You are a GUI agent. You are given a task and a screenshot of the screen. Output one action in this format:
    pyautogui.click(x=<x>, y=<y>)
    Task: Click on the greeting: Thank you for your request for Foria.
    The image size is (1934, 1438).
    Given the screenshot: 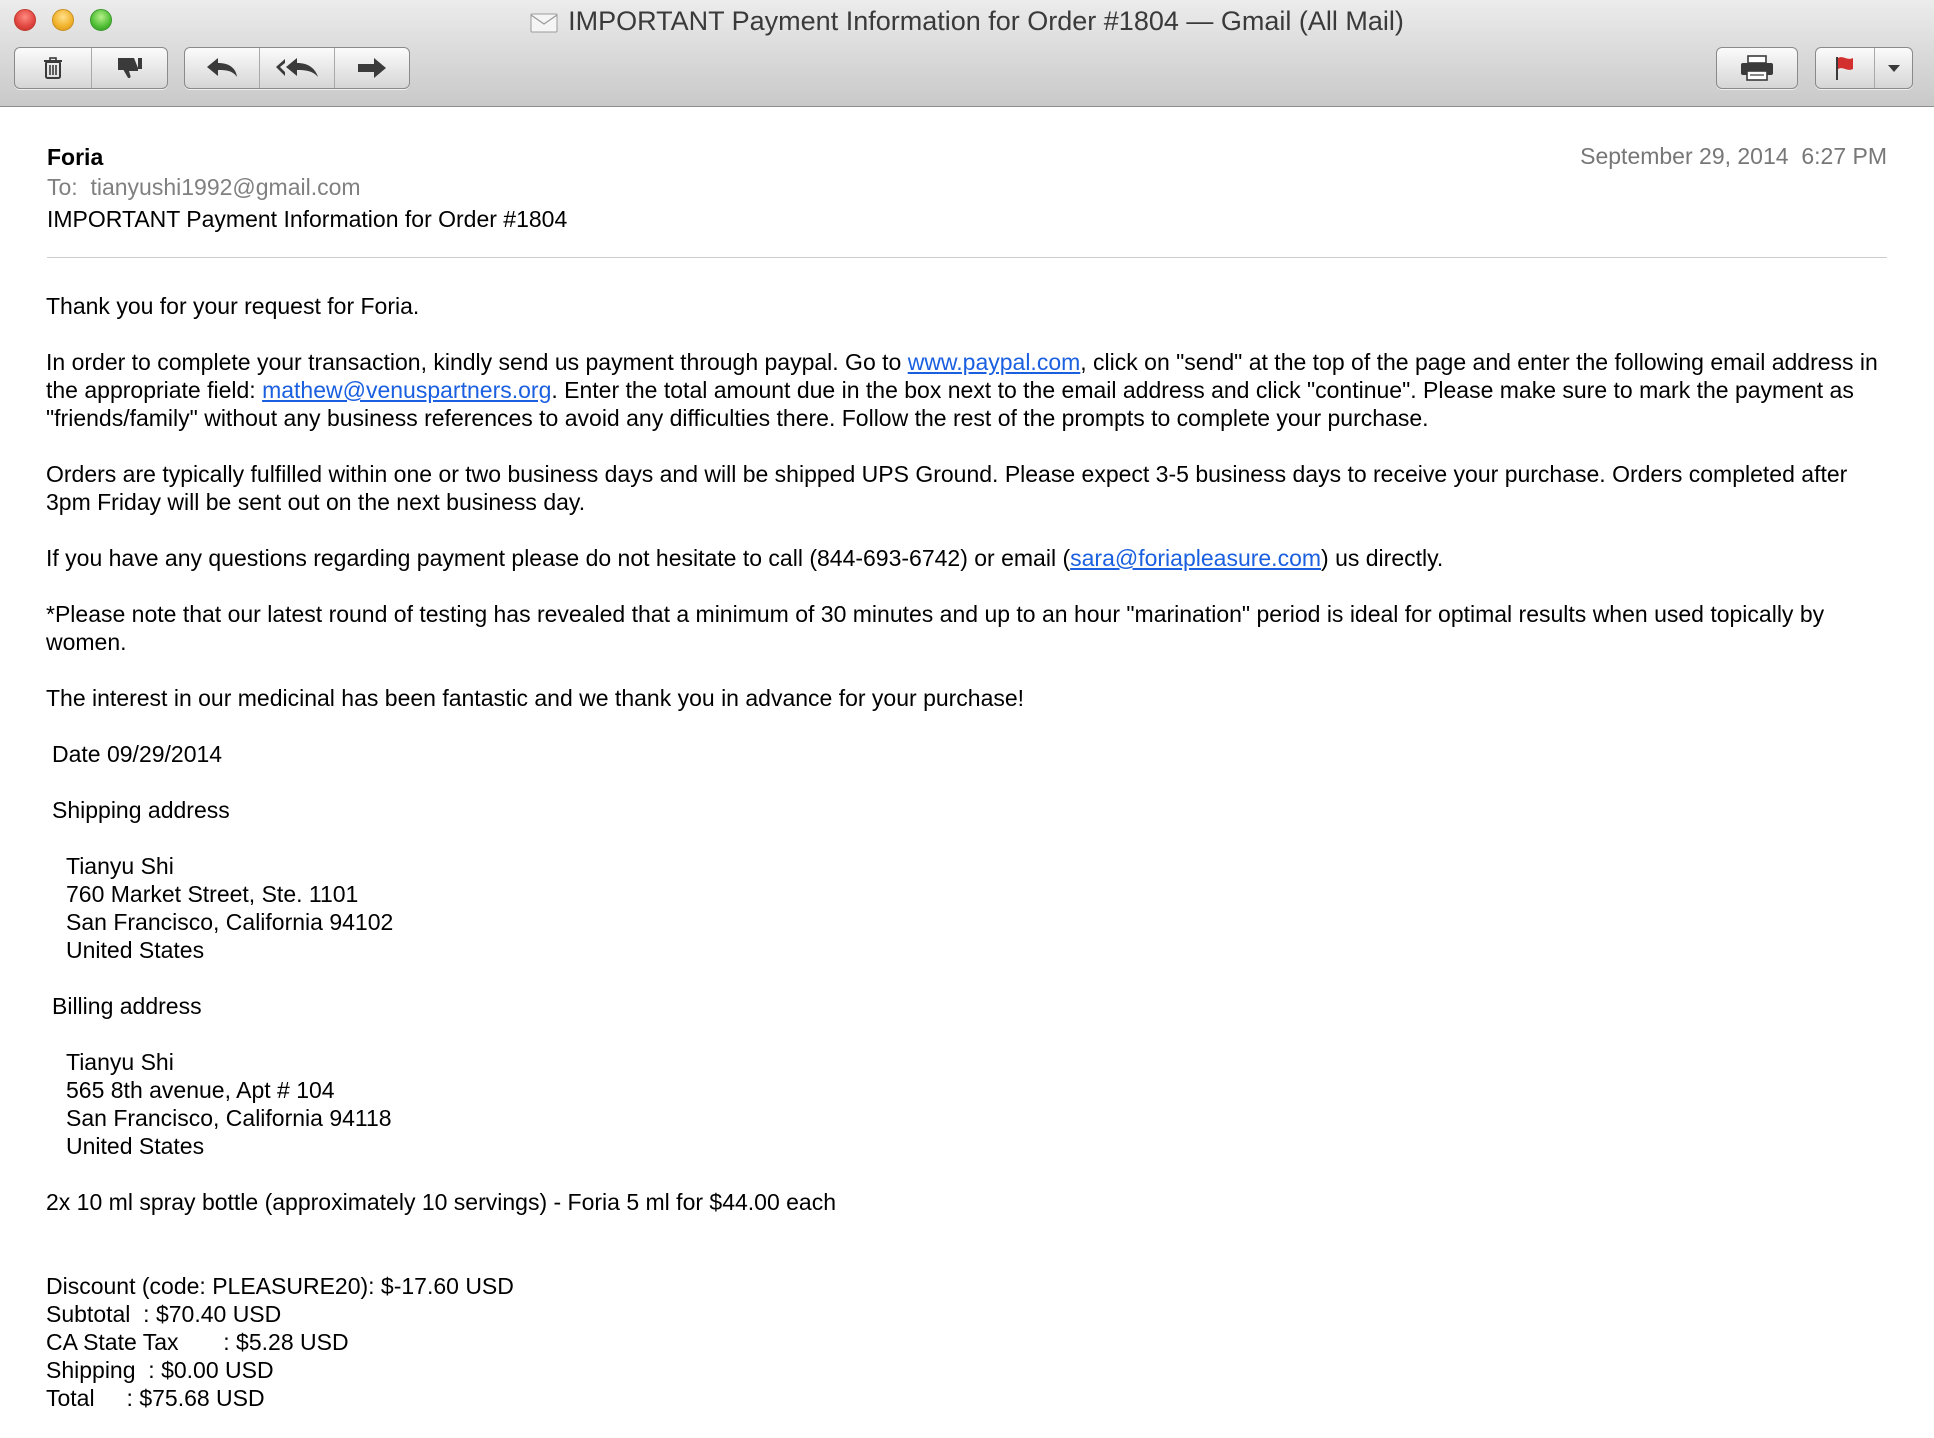 What is the action you would take?
    pyautogui.click(x=233, y=306)
    